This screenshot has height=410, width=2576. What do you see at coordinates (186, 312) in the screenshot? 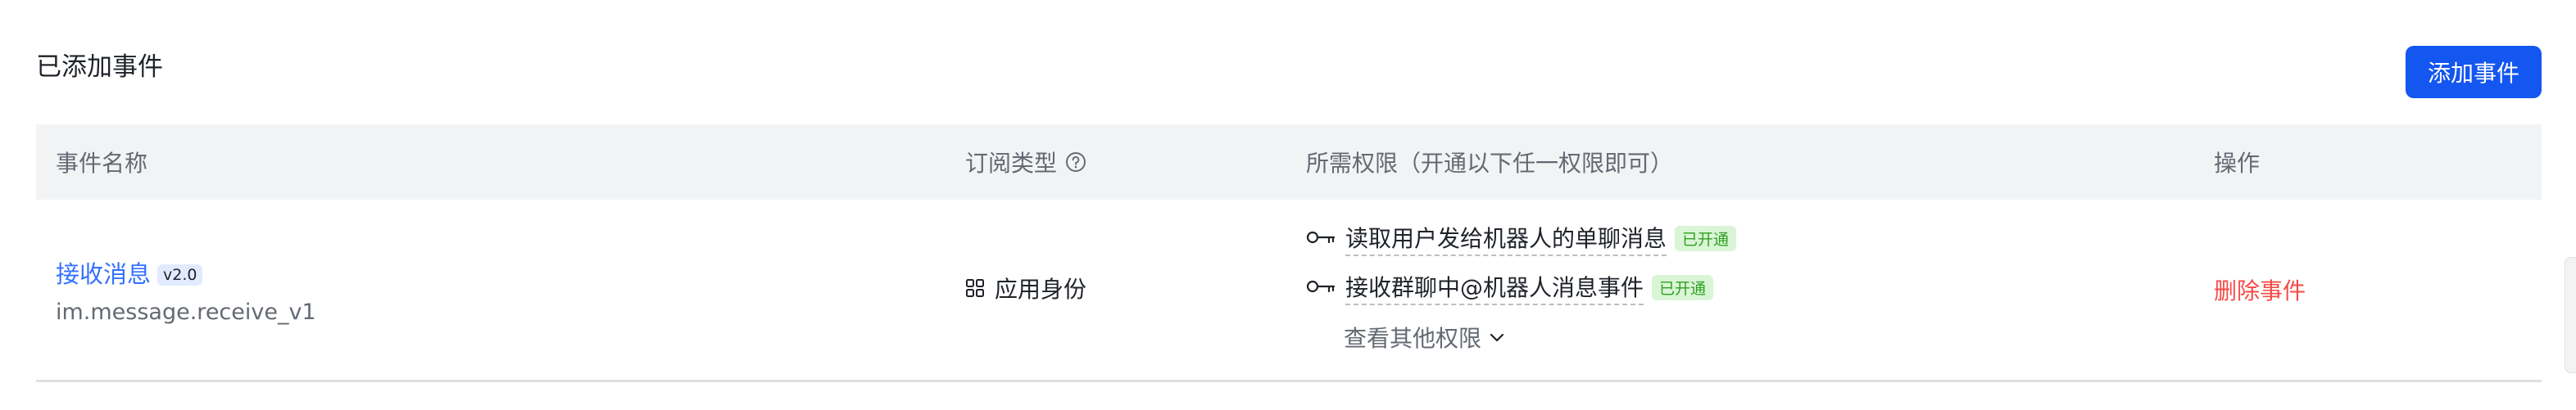
I see `event-key: im.message.receive_v1` at bounding box center [186, 312].